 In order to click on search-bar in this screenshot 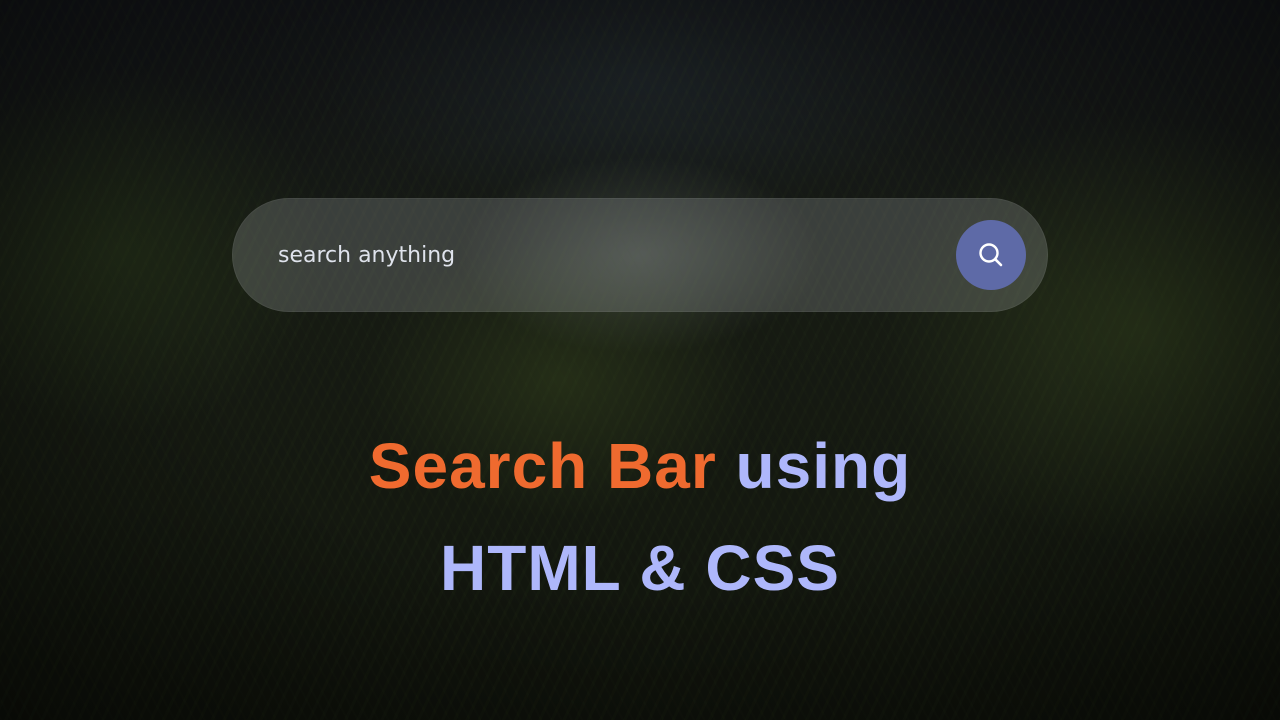, I will do `click(640, 255)`.